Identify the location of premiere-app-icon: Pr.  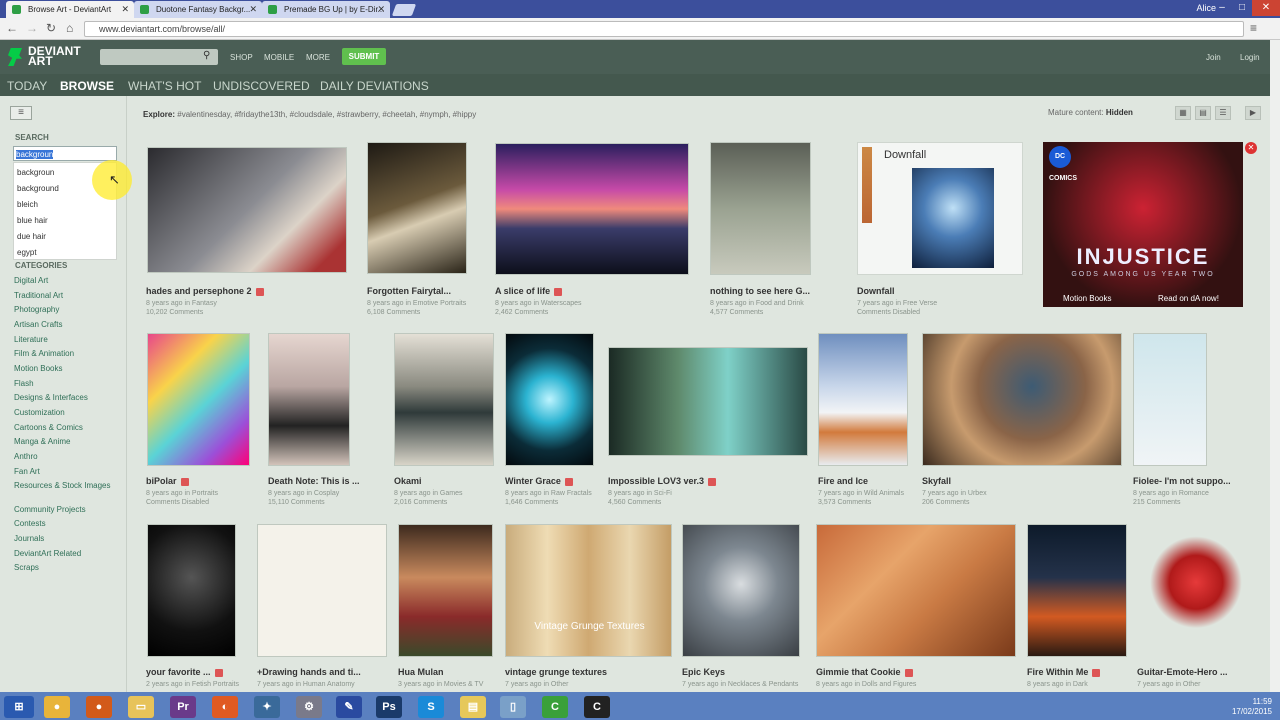
(183, 707).